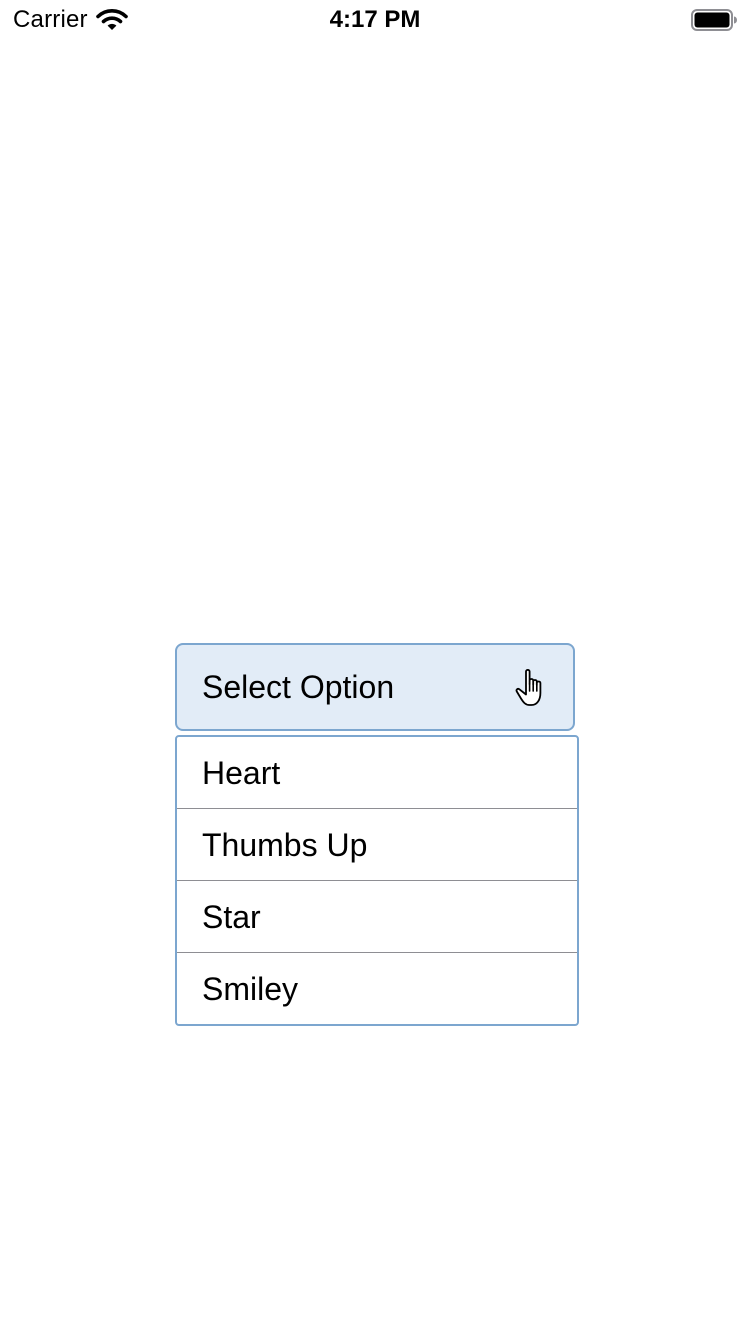 Image resolution: width=750 pixels, height=1334 pixels. I want to click on option-star: Star, so click(377, 917).